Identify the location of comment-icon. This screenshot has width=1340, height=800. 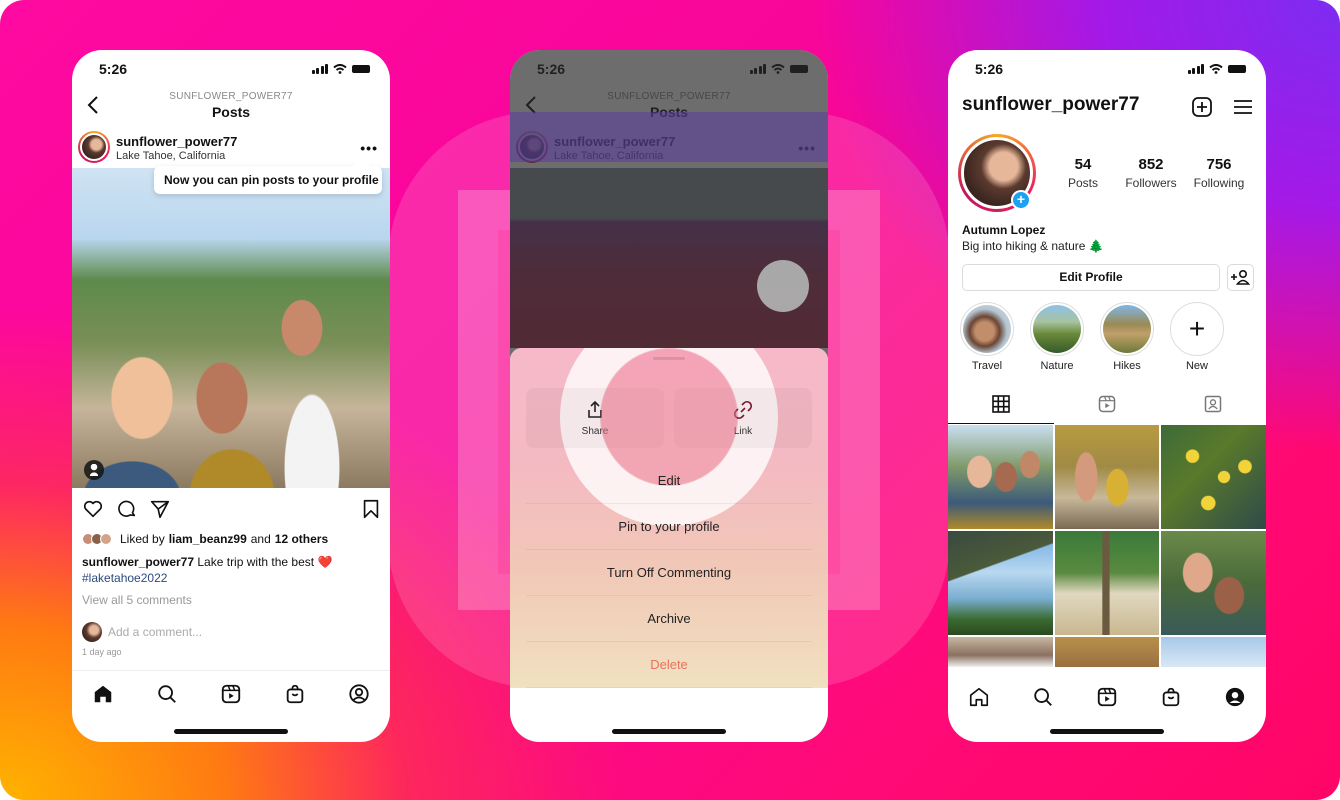
(127, 509).